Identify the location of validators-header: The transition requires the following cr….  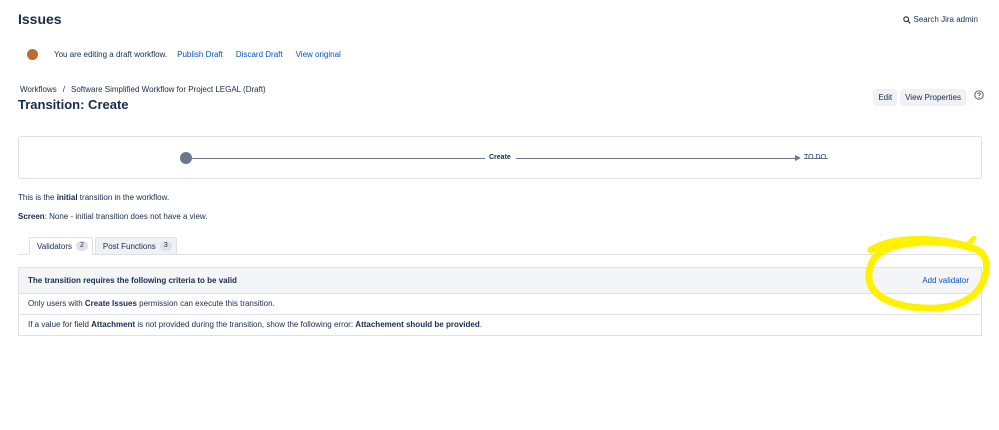
(500, 281).